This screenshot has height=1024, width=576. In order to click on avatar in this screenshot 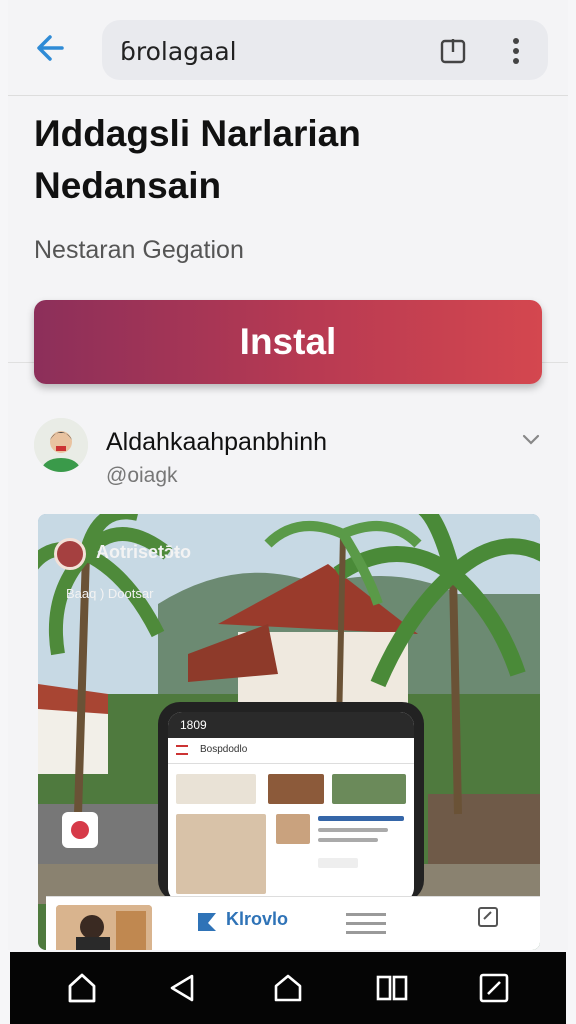, I will do `click(61, 445)`.